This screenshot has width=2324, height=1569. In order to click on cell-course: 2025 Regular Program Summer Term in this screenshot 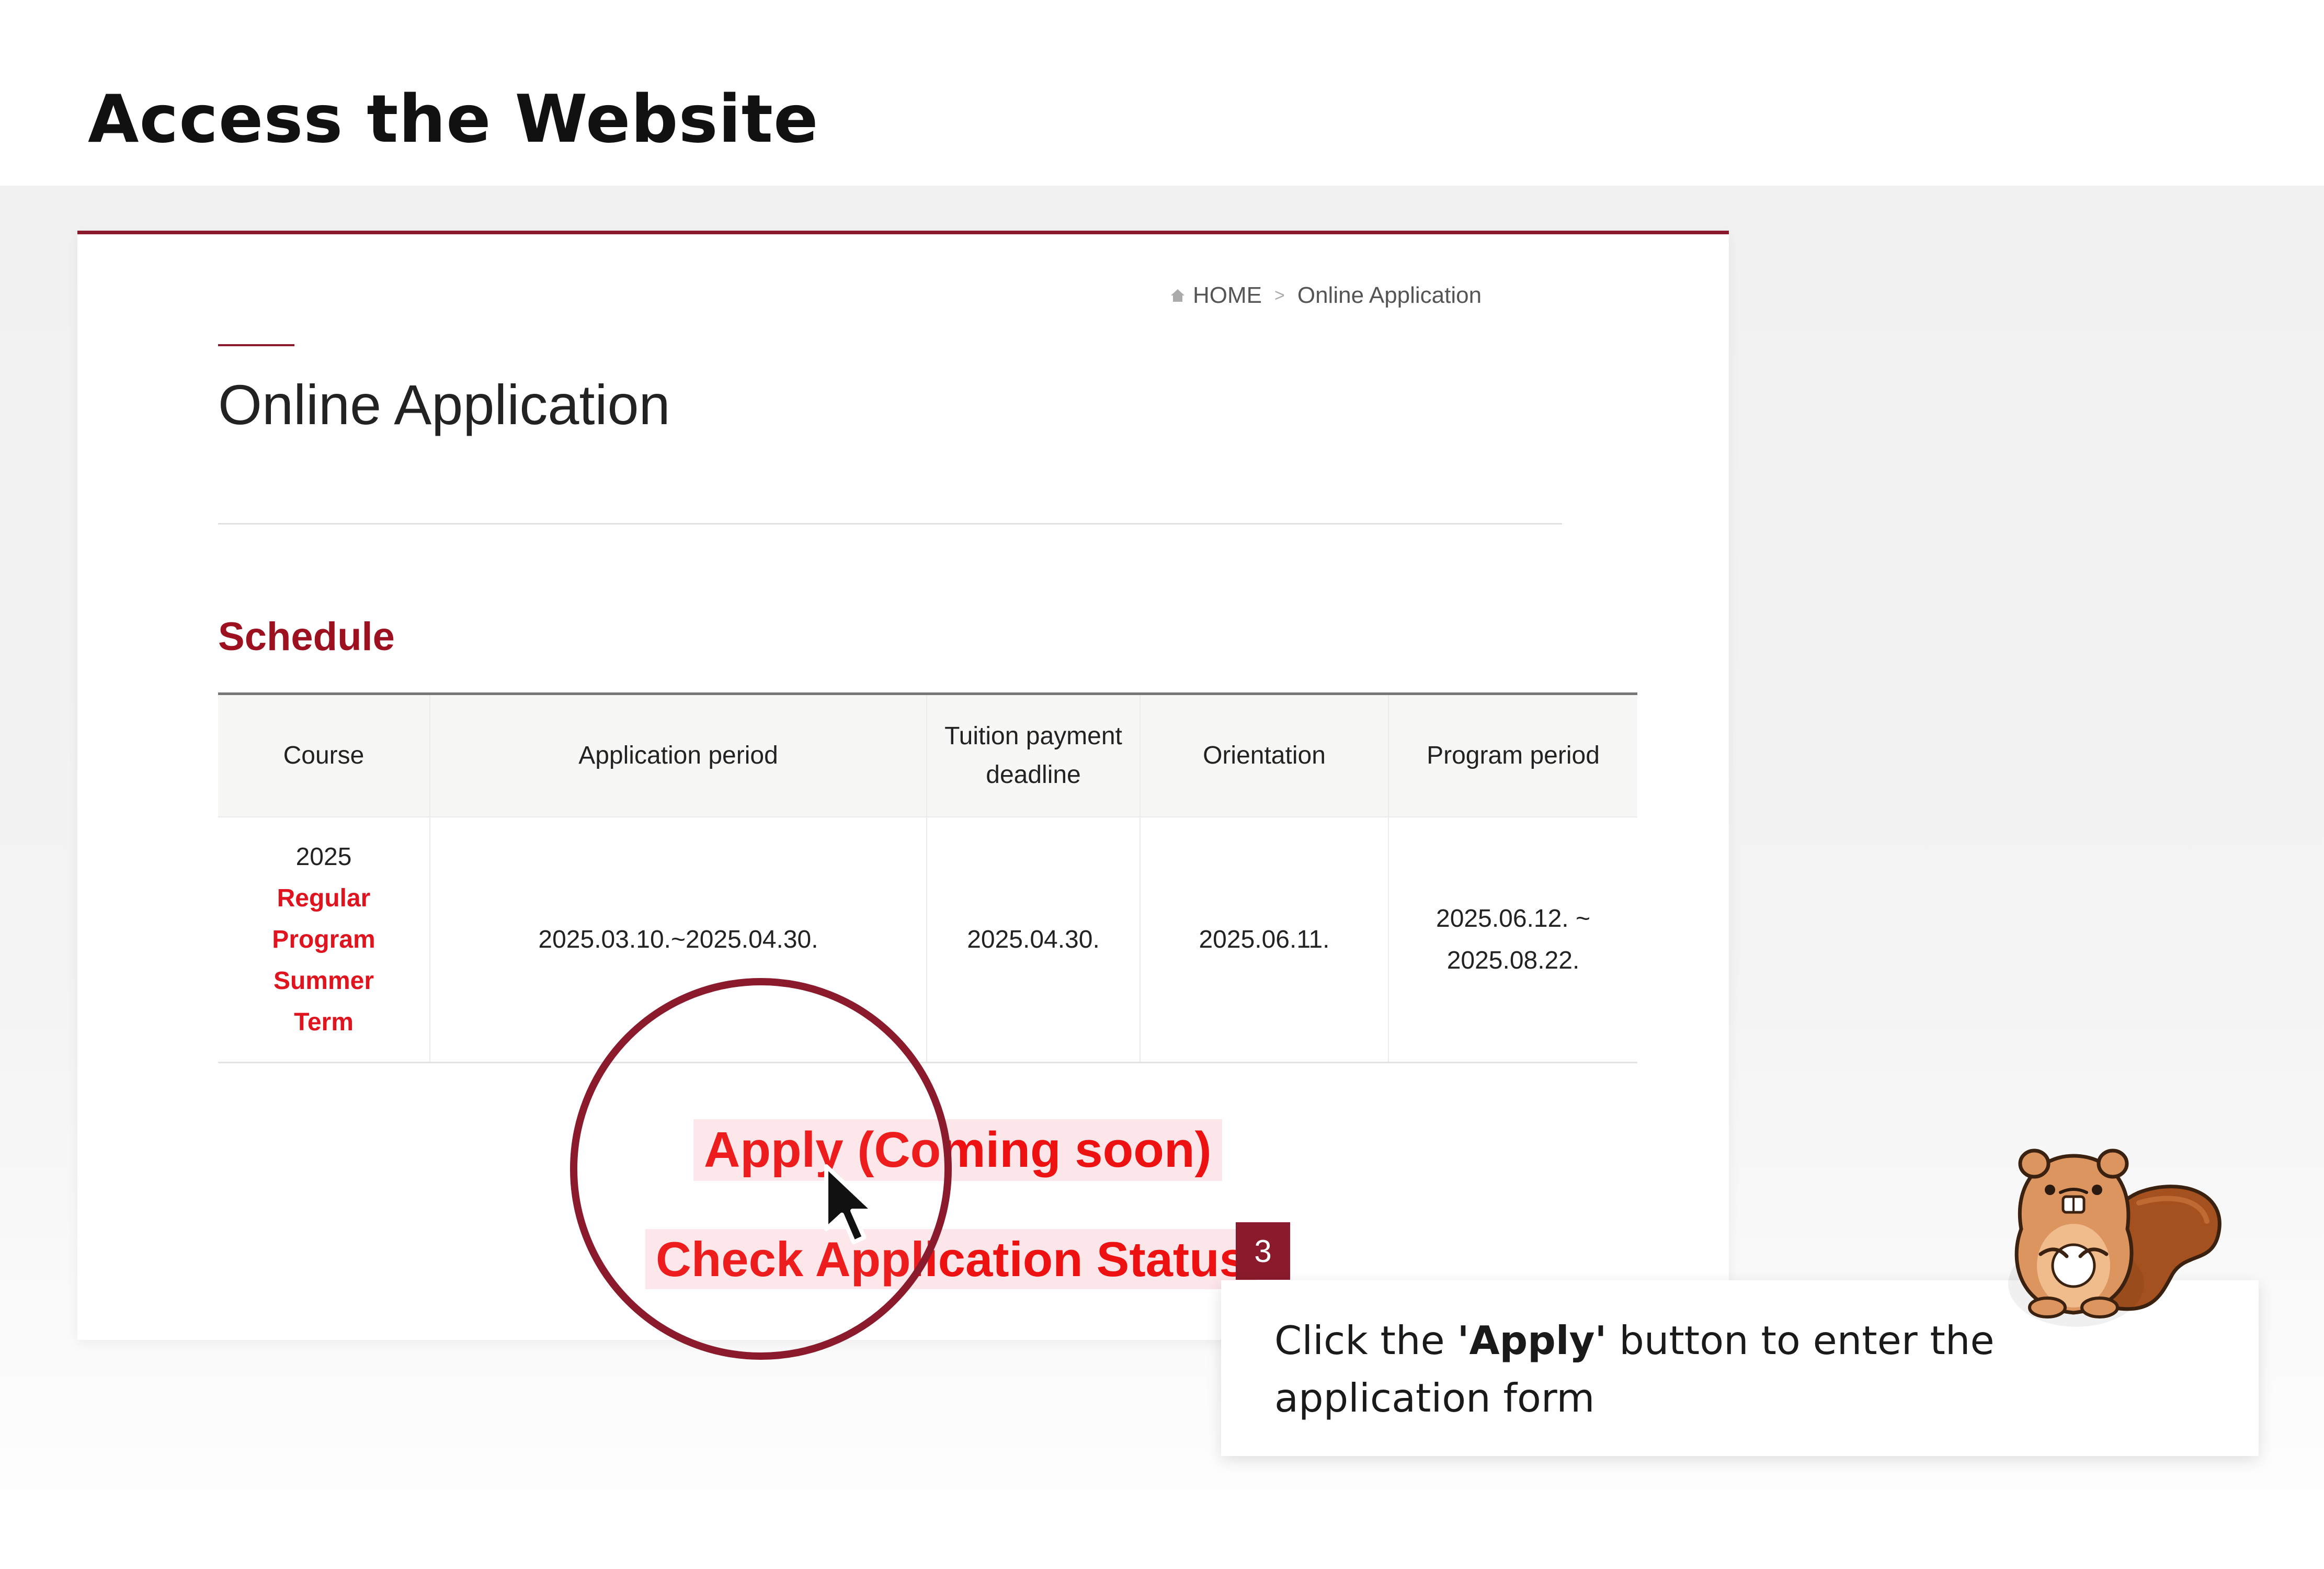, I will do `click(324, 940)`.